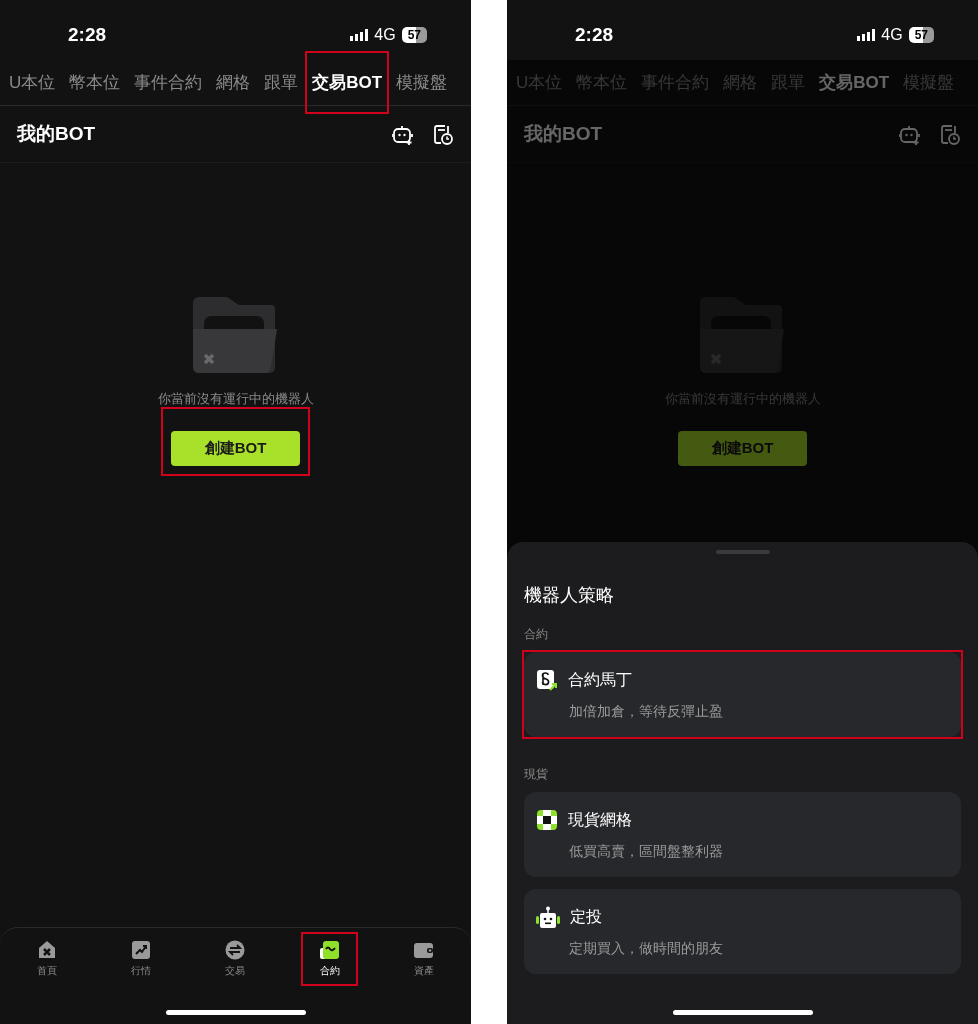  I want to click on checker-grid-icon, so click(547, 820).